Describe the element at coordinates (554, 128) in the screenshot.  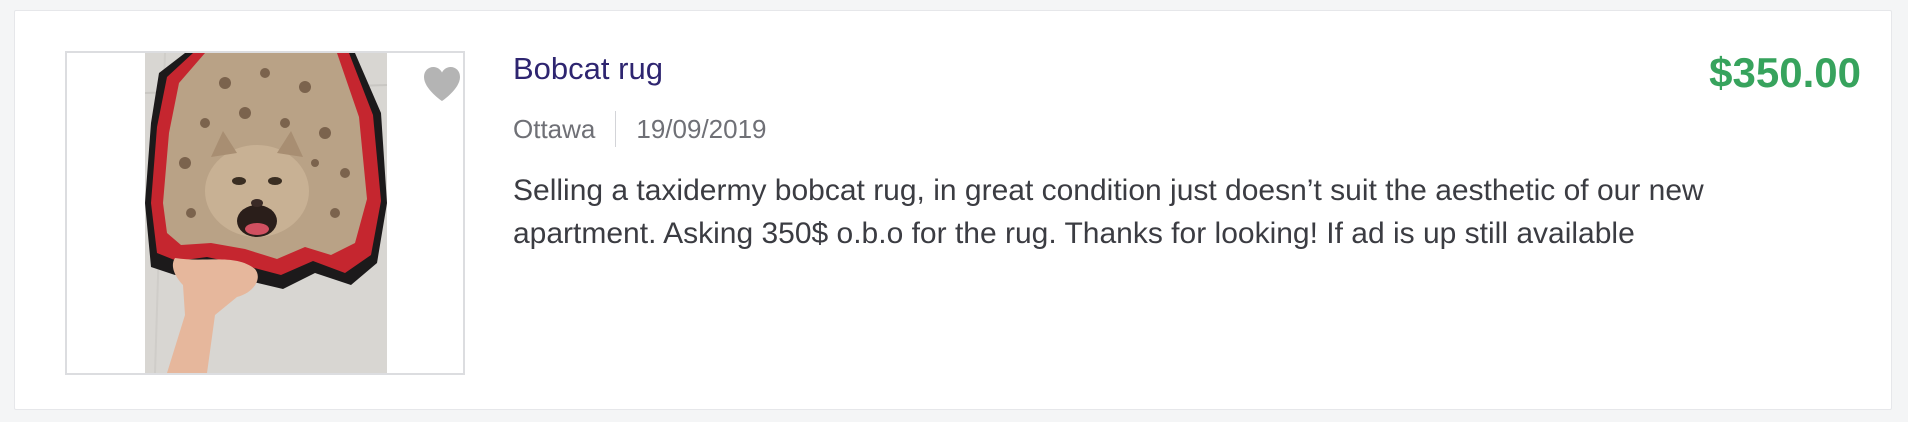
I see `listing-location: Ottawa` at that location.